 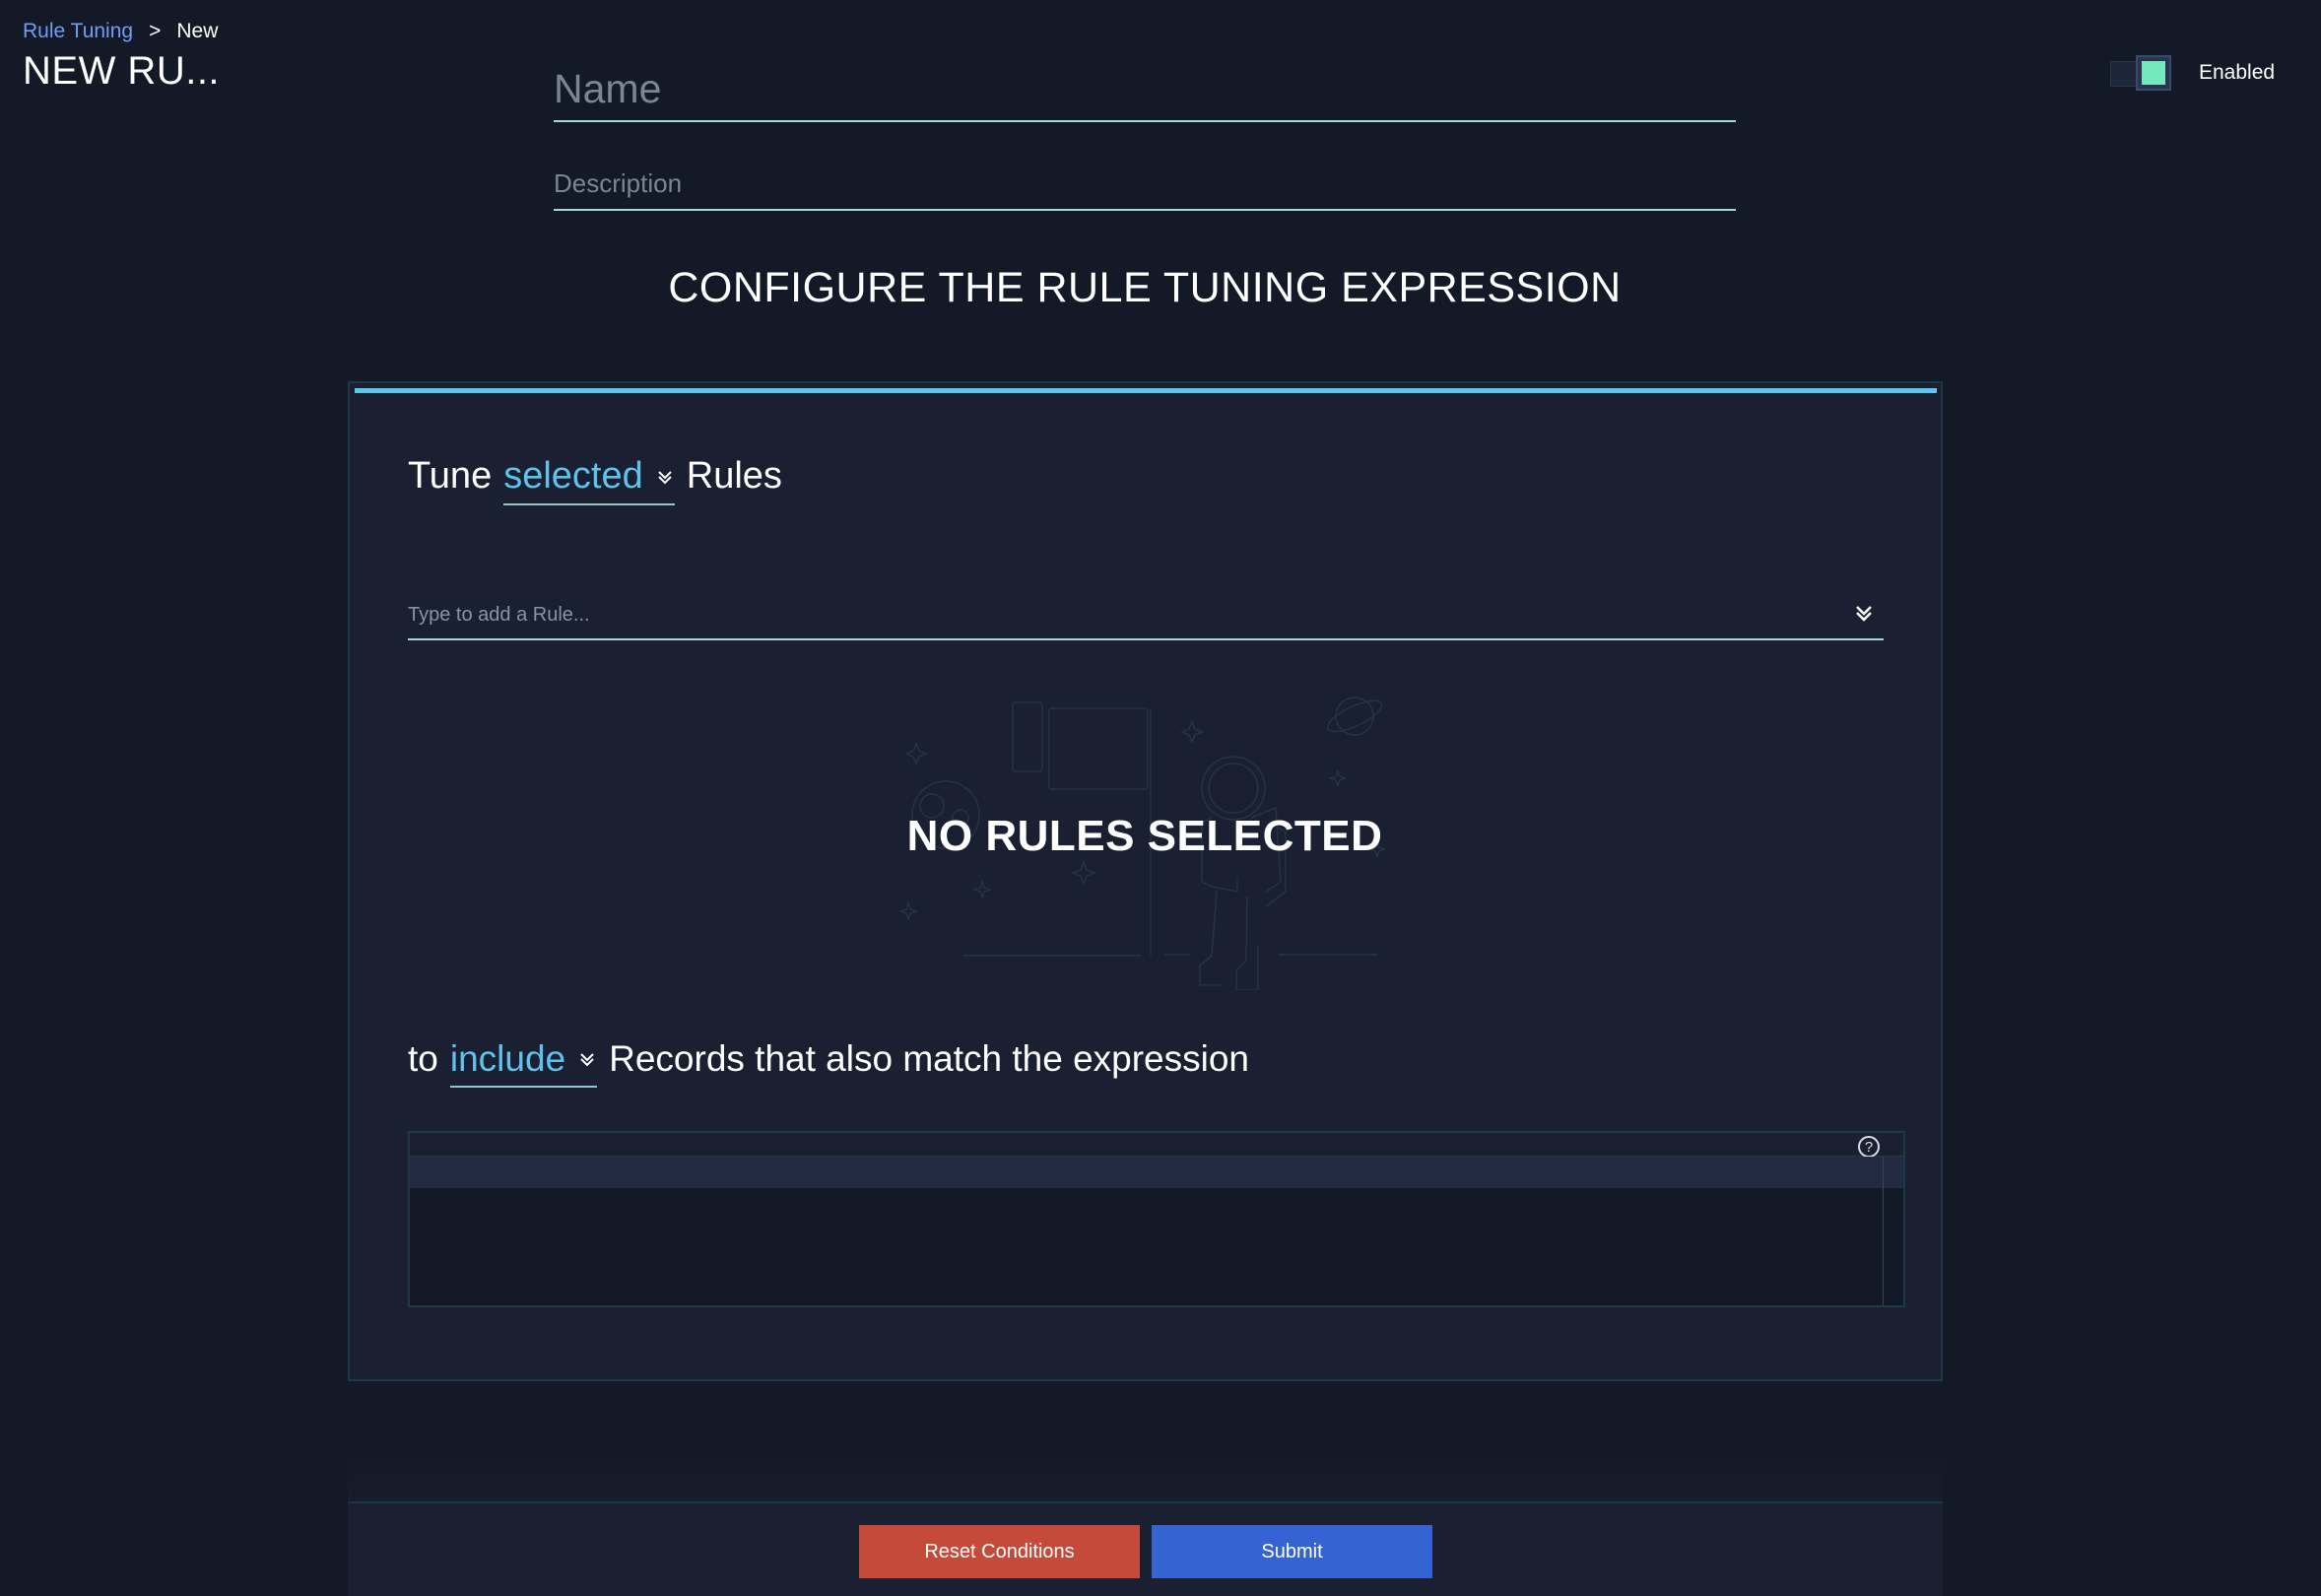 I want to click on breadcrumb: Rule Tuning > New, so click(x=121, y=32).